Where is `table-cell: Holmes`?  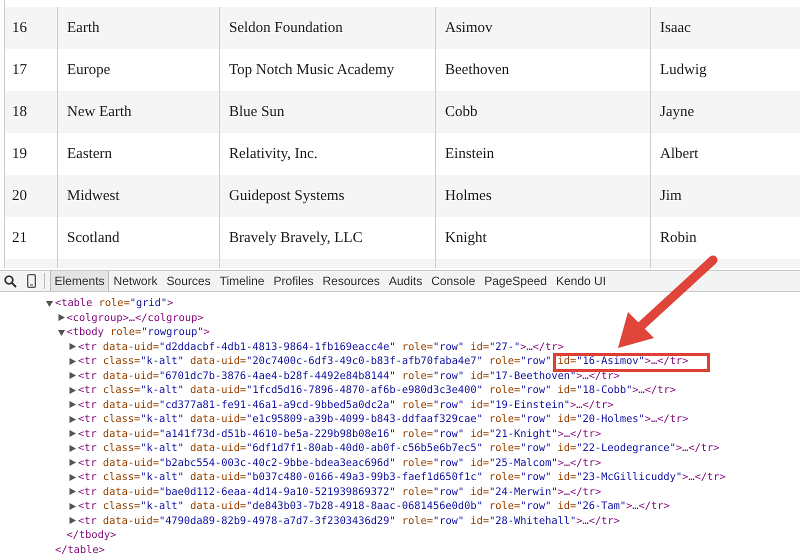
table-cell: Holmes is located at coordinates (542, 196).